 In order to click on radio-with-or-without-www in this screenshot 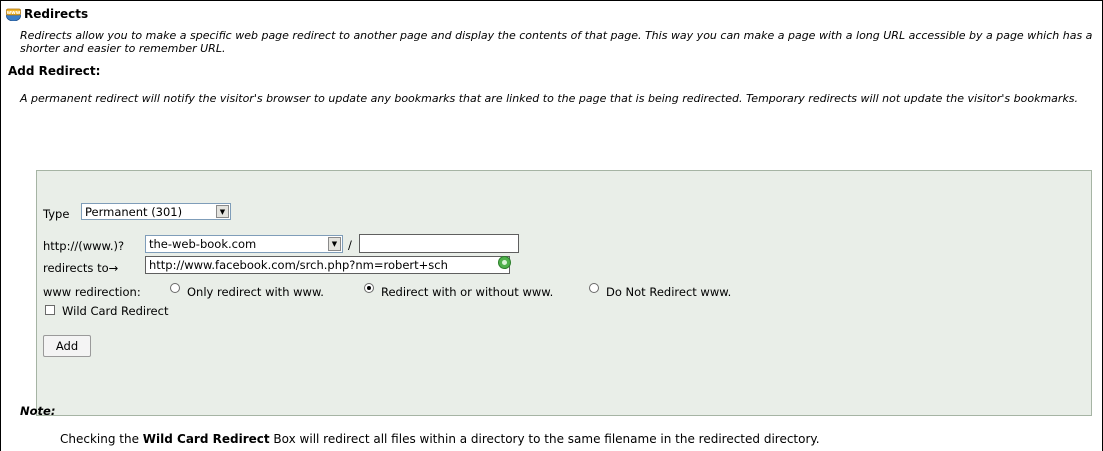, I will do `click(369, 288)`.